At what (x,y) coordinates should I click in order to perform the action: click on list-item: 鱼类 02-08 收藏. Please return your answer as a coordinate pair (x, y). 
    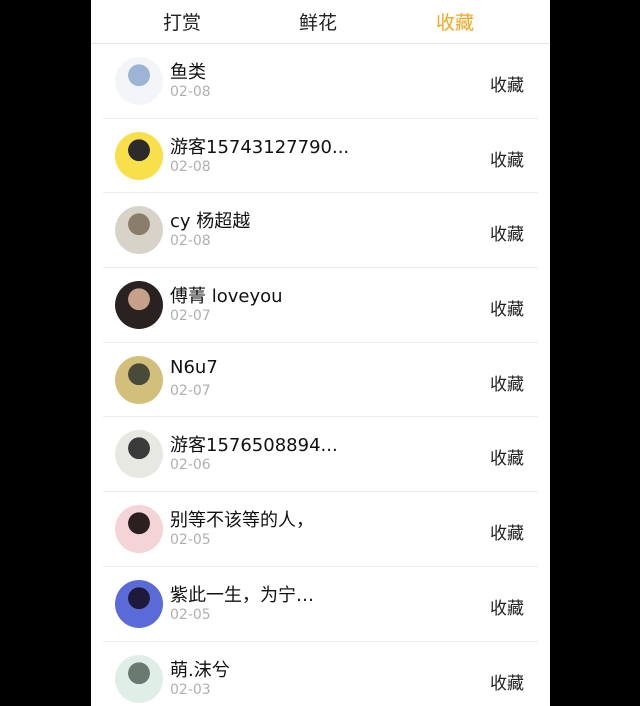
    Looking at the image, I should click on (320, 81).